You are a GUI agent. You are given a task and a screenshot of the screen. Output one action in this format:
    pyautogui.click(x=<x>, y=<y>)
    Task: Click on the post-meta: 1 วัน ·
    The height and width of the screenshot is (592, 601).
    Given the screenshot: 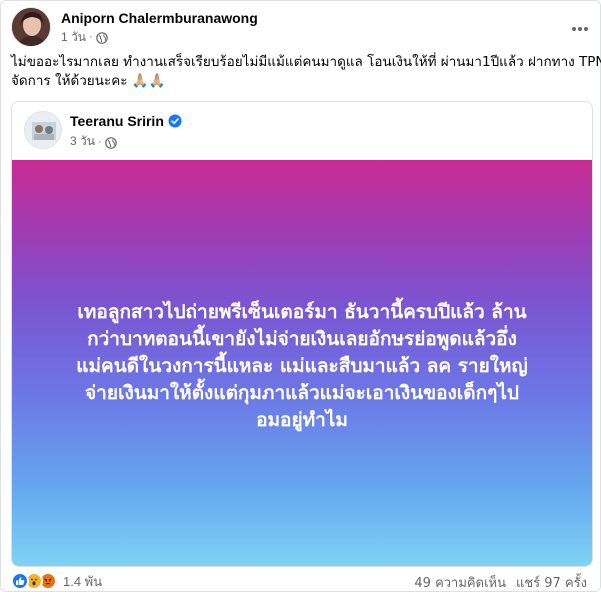 What is the action you would take?
    pyautogui.click(x=84, y=37)
    